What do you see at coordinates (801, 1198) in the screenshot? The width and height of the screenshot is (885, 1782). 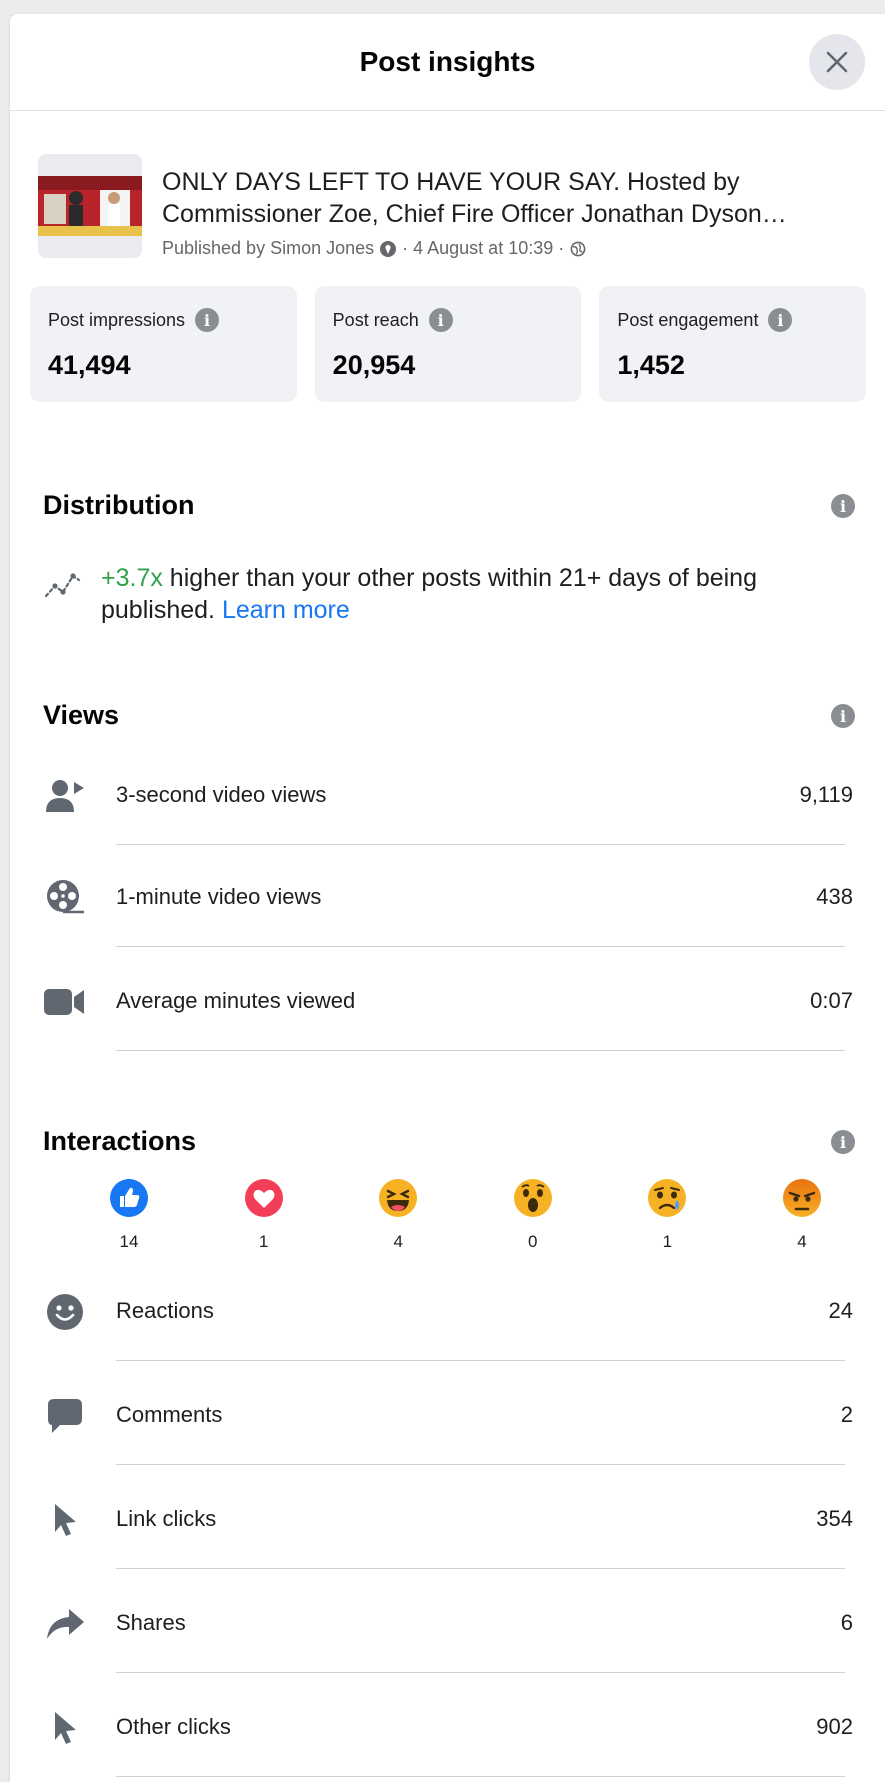 I see `angry-reaction-icon` at bounding box center [801, 1198].